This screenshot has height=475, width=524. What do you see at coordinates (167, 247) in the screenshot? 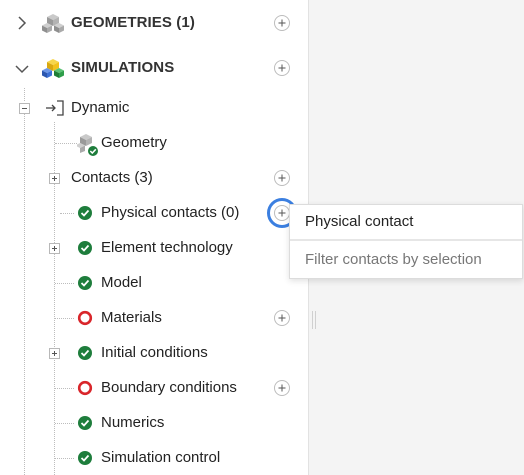
I see `tree-item-element-technology: Element technology` at bounding box center [167, 247].